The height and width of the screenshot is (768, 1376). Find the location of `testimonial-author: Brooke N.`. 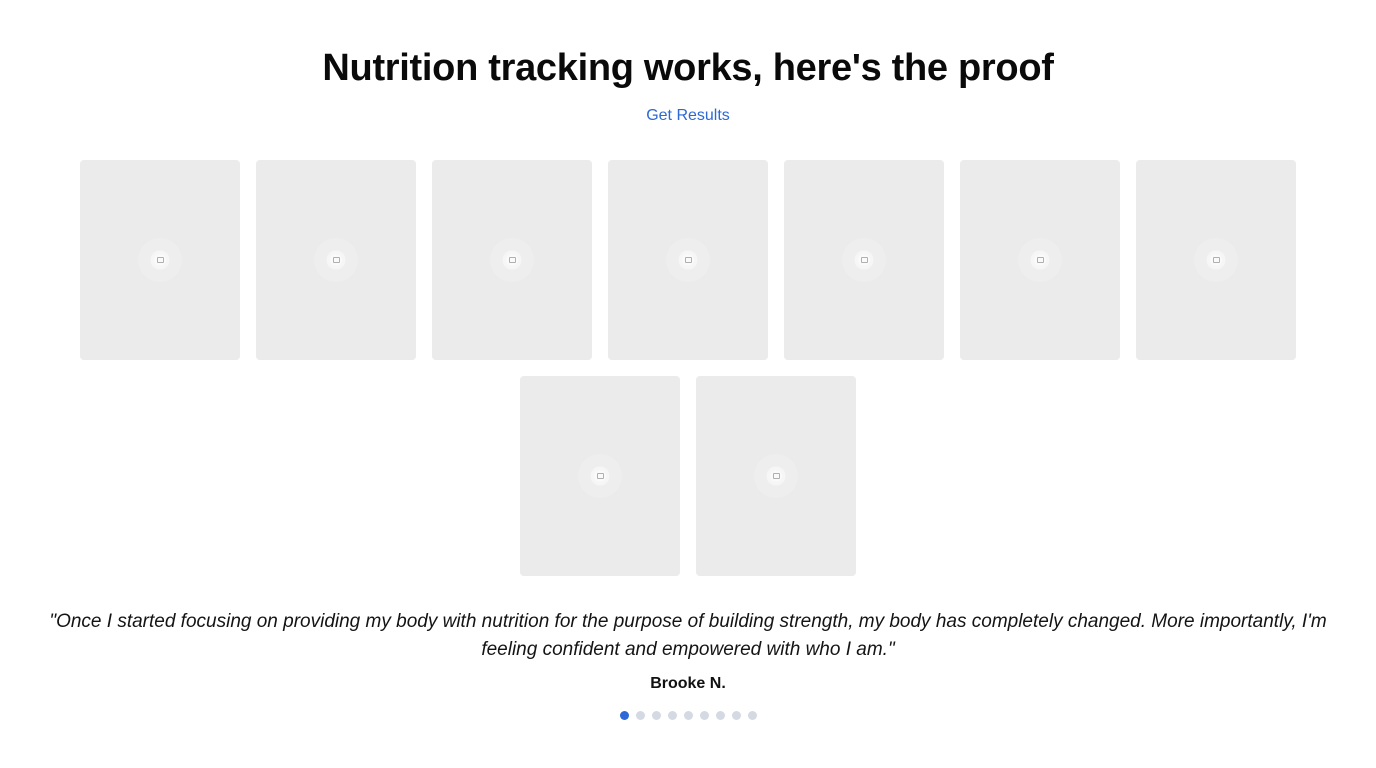

testimonial-author: Brooke N. is located at coordinates (688, 683).